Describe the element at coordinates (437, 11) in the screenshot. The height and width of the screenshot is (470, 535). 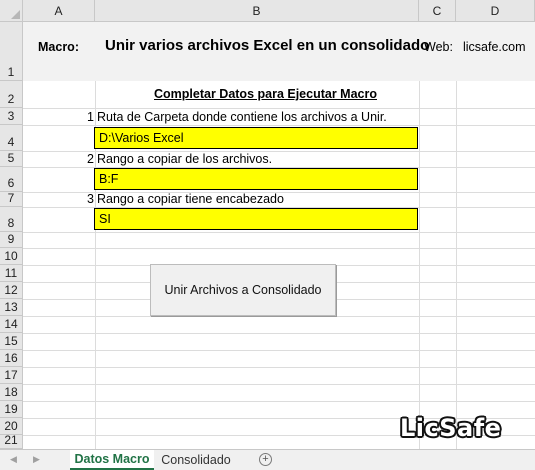
I see `column-header-c: C` at that location.